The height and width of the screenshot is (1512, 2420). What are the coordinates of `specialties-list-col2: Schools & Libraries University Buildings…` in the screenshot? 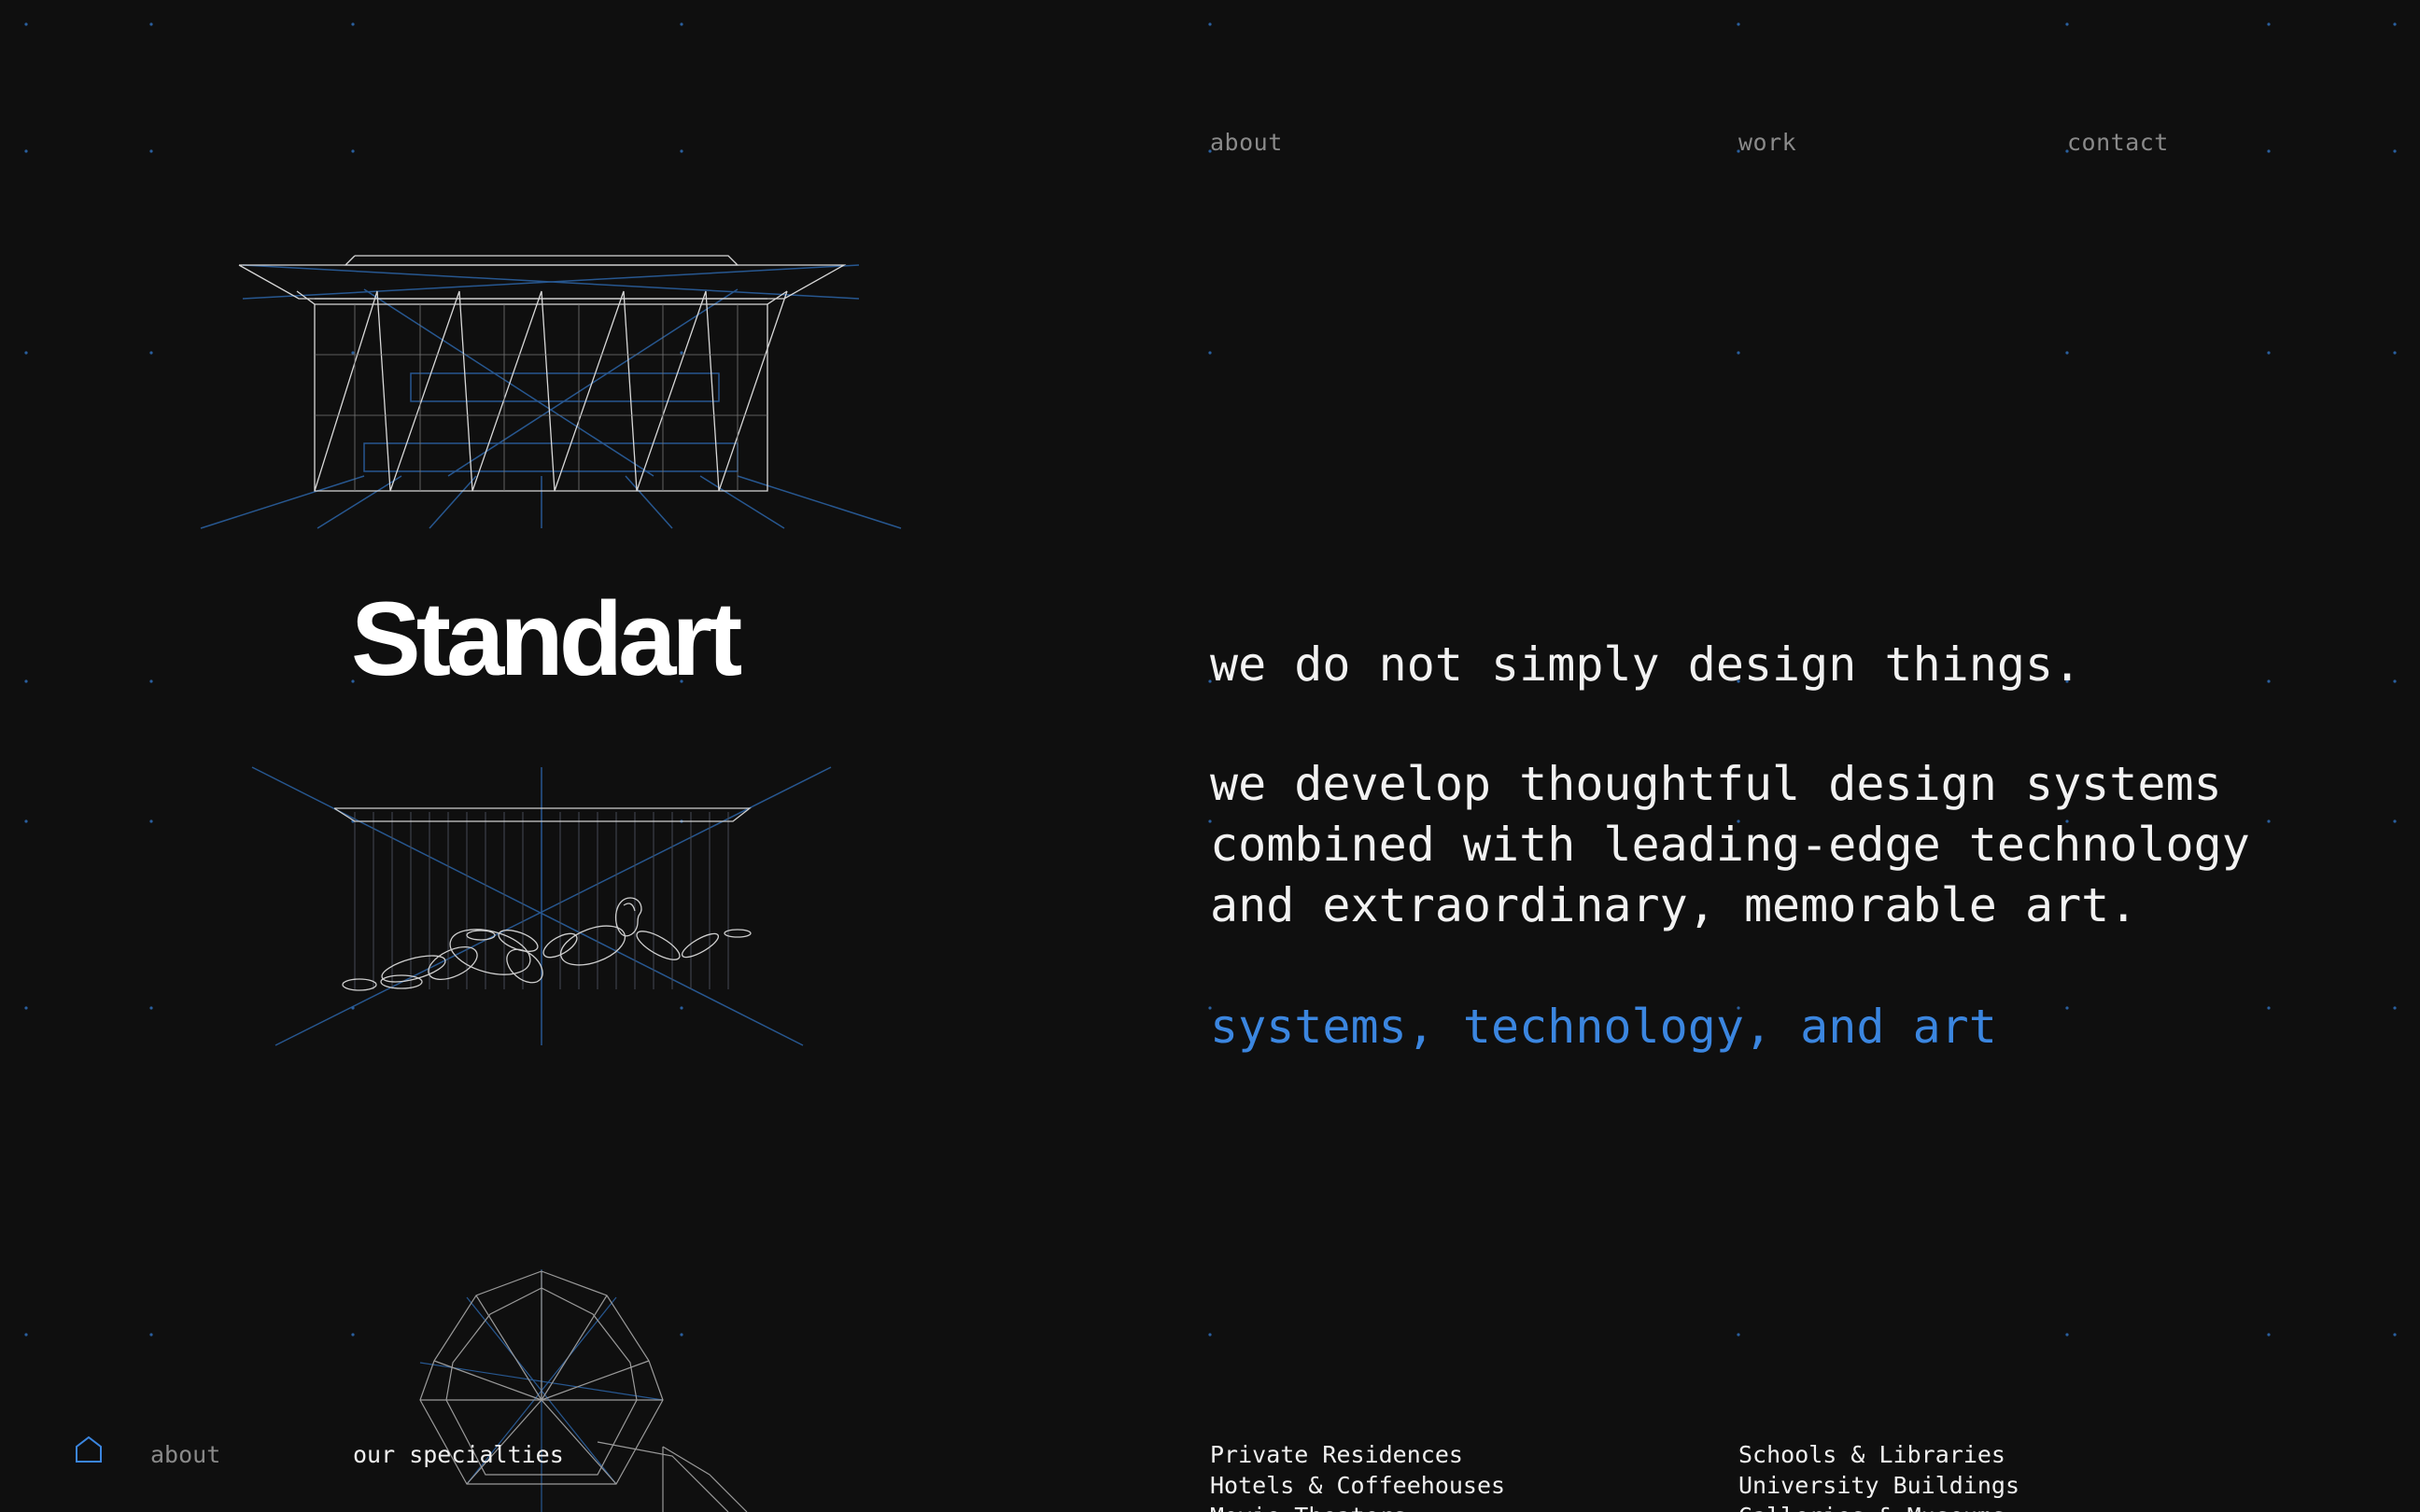 It's located at (1879, 1475).